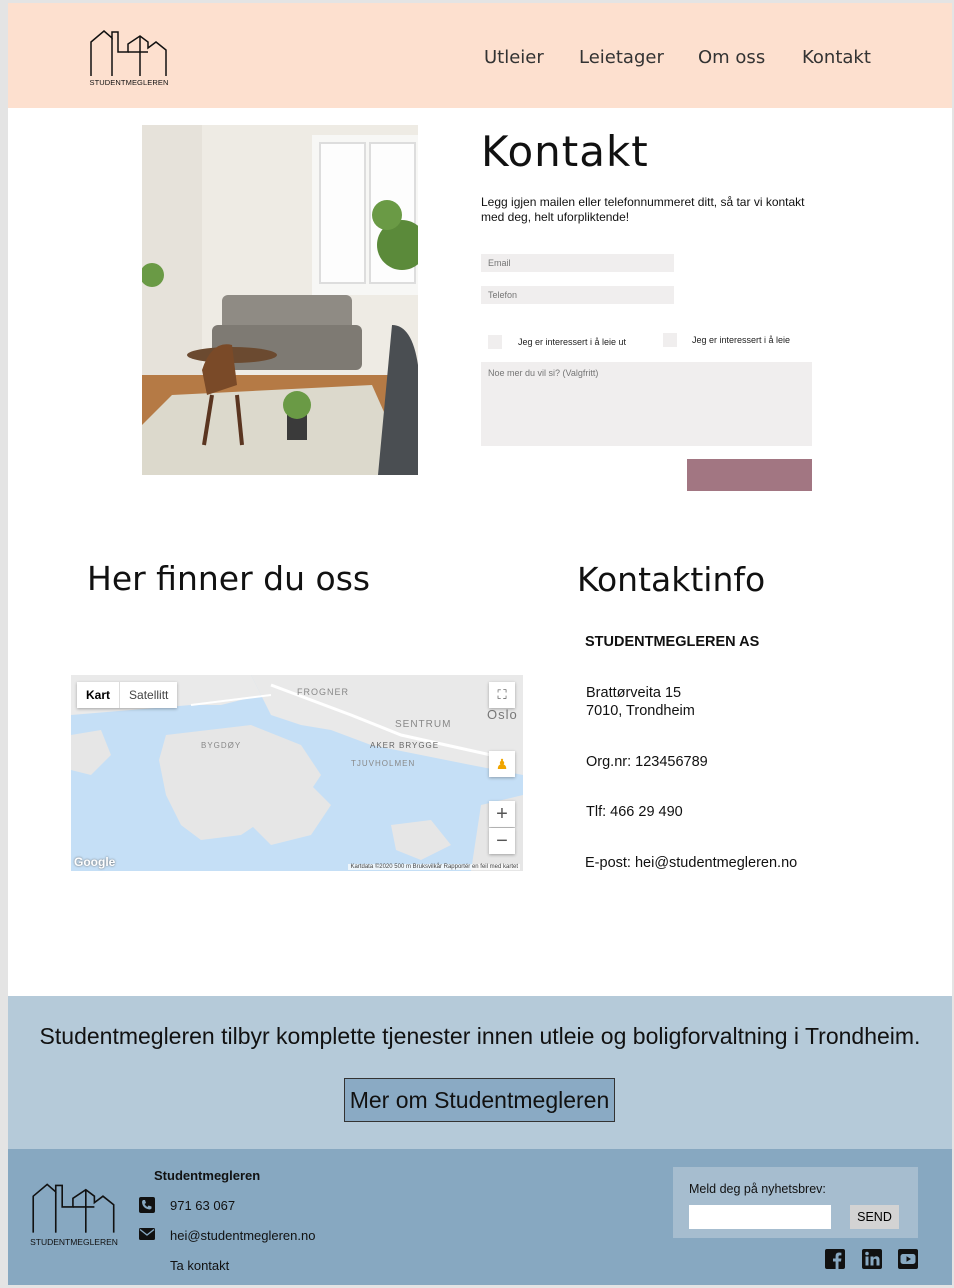  What do you see at coordinates (670, 340) in the screenshot?
I see `checkbox-rent` at bounding box center [670, 340].